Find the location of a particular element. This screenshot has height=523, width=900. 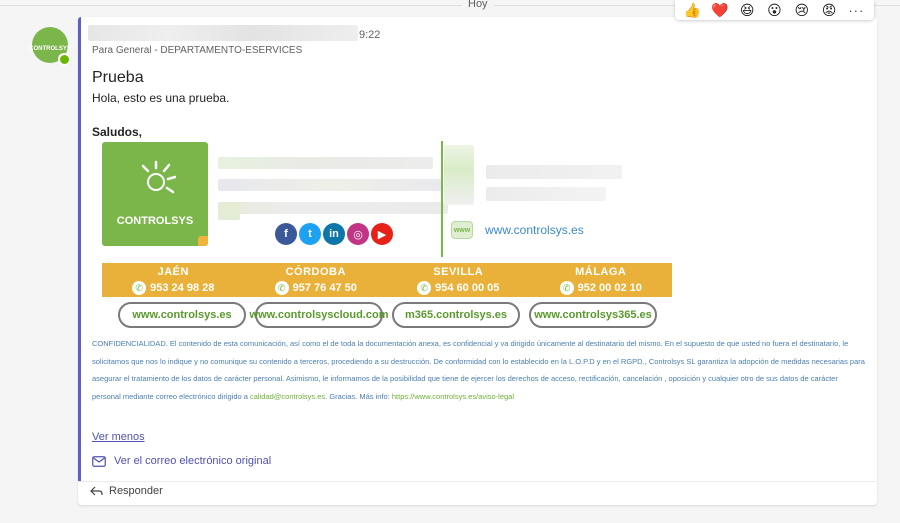

avatar-logo-text: CONTROLSYS is located at coordinates (50, 49).